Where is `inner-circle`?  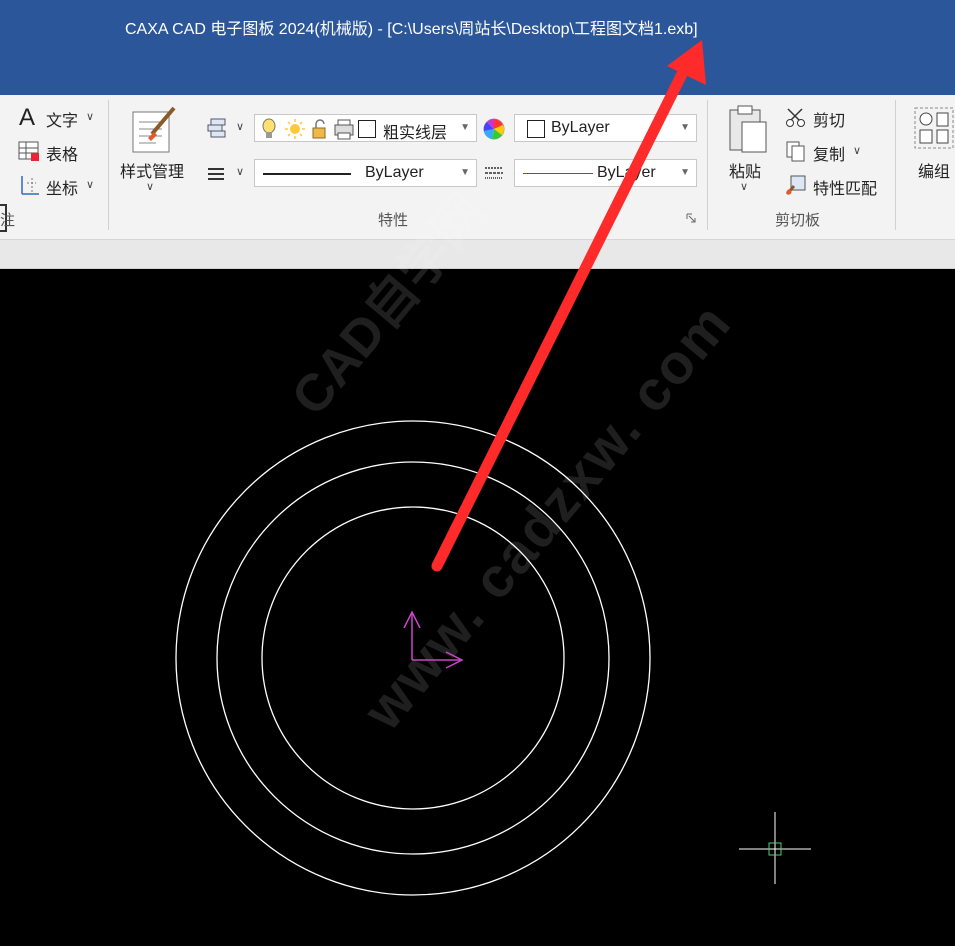
inner-circle is located at coordinates (413, 658).